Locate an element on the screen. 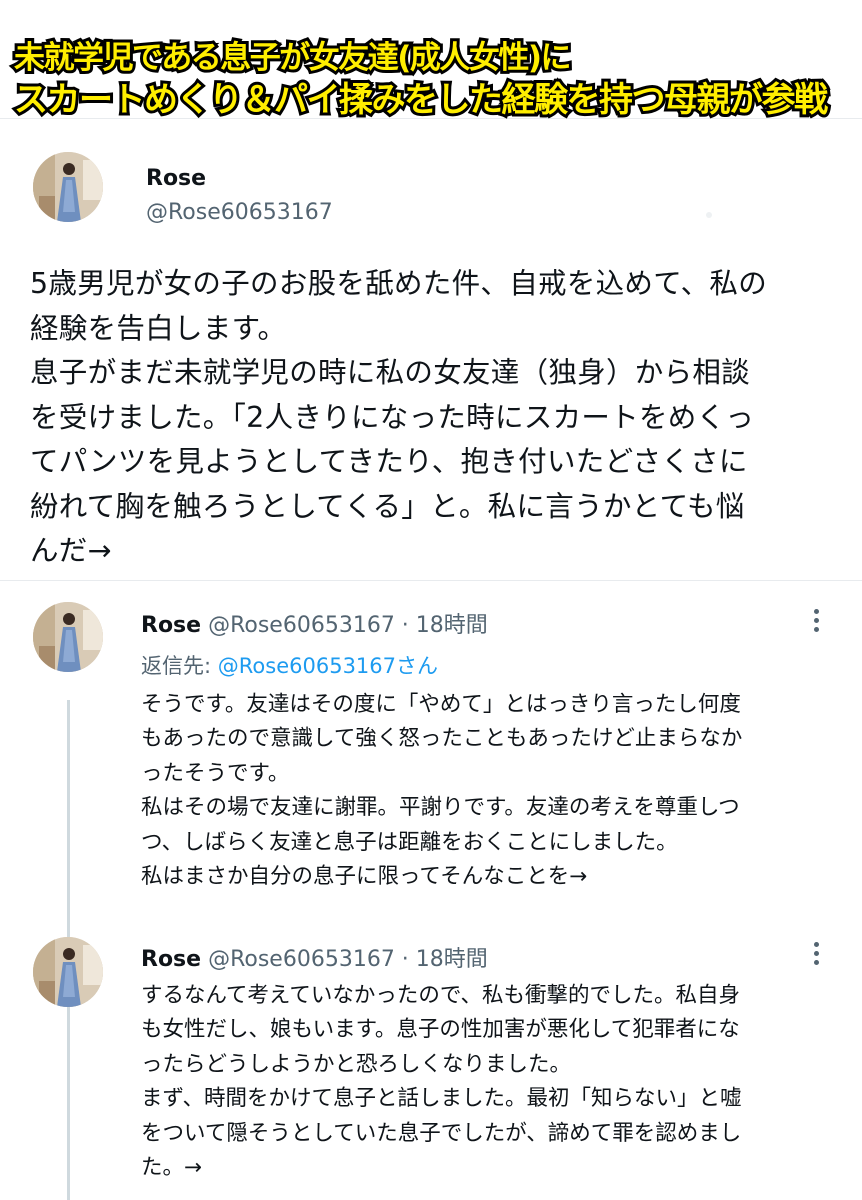 This screenshot has width=862, height=1200. mention-link: @Rose60653167さん is located at coordinates (328, 666).